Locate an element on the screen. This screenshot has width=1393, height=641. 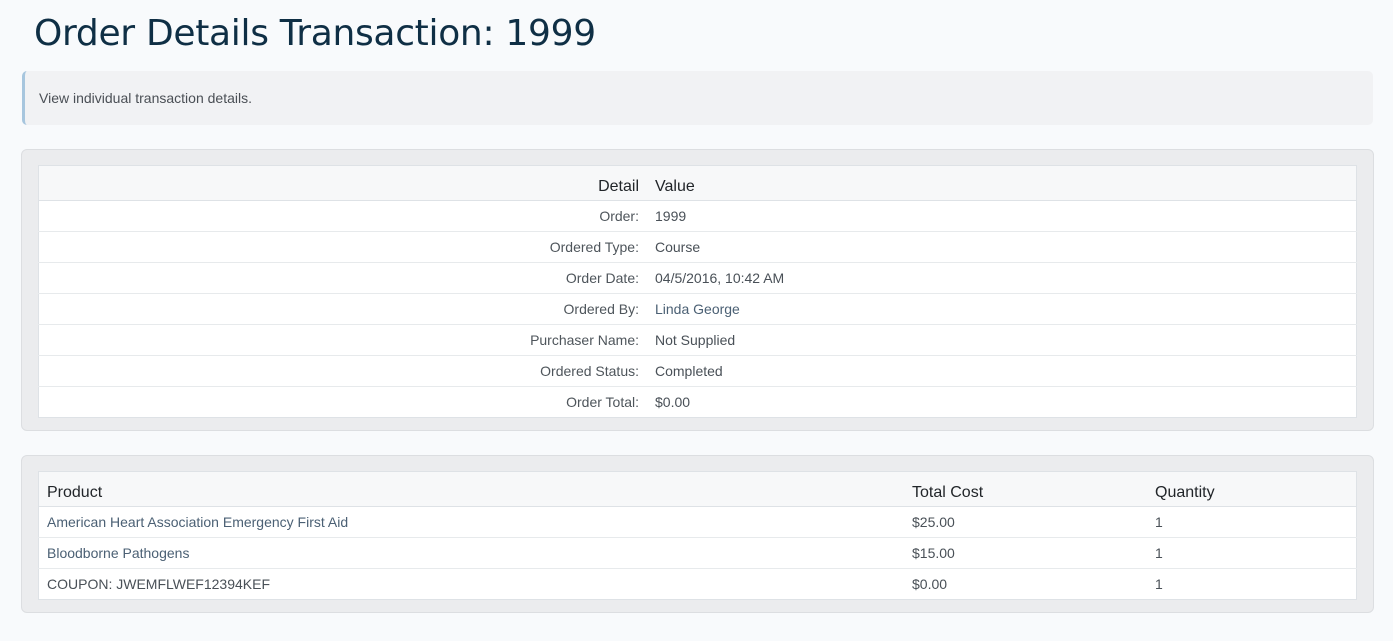
product-link: Bloodborne Pathogens is located at coordinates (471, 553).